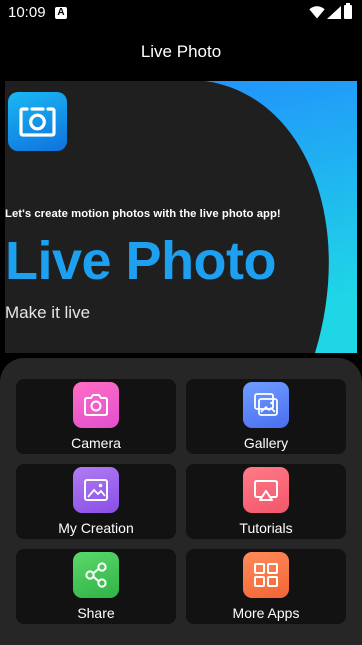  Describe the element at coordinates (181, 13) in the screenshot. I see `status-bar: 10:09 A` at that location.